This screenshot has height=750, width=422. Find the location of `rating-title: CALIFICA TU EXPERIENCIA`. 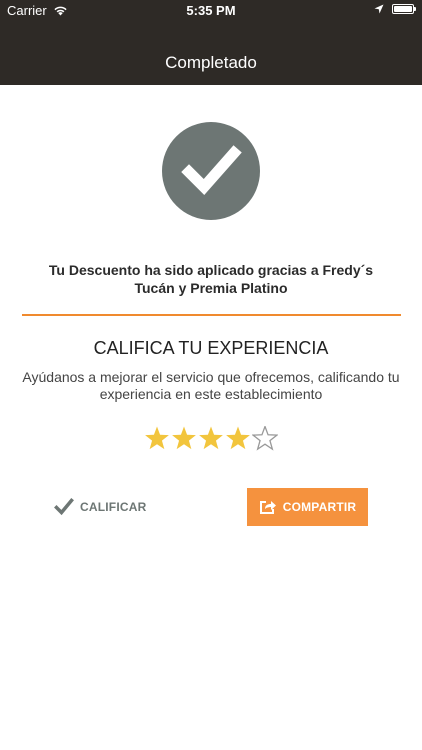

rating-title: CALIFICA TU EXPERIENCIA is located at coordinates (211, 348).